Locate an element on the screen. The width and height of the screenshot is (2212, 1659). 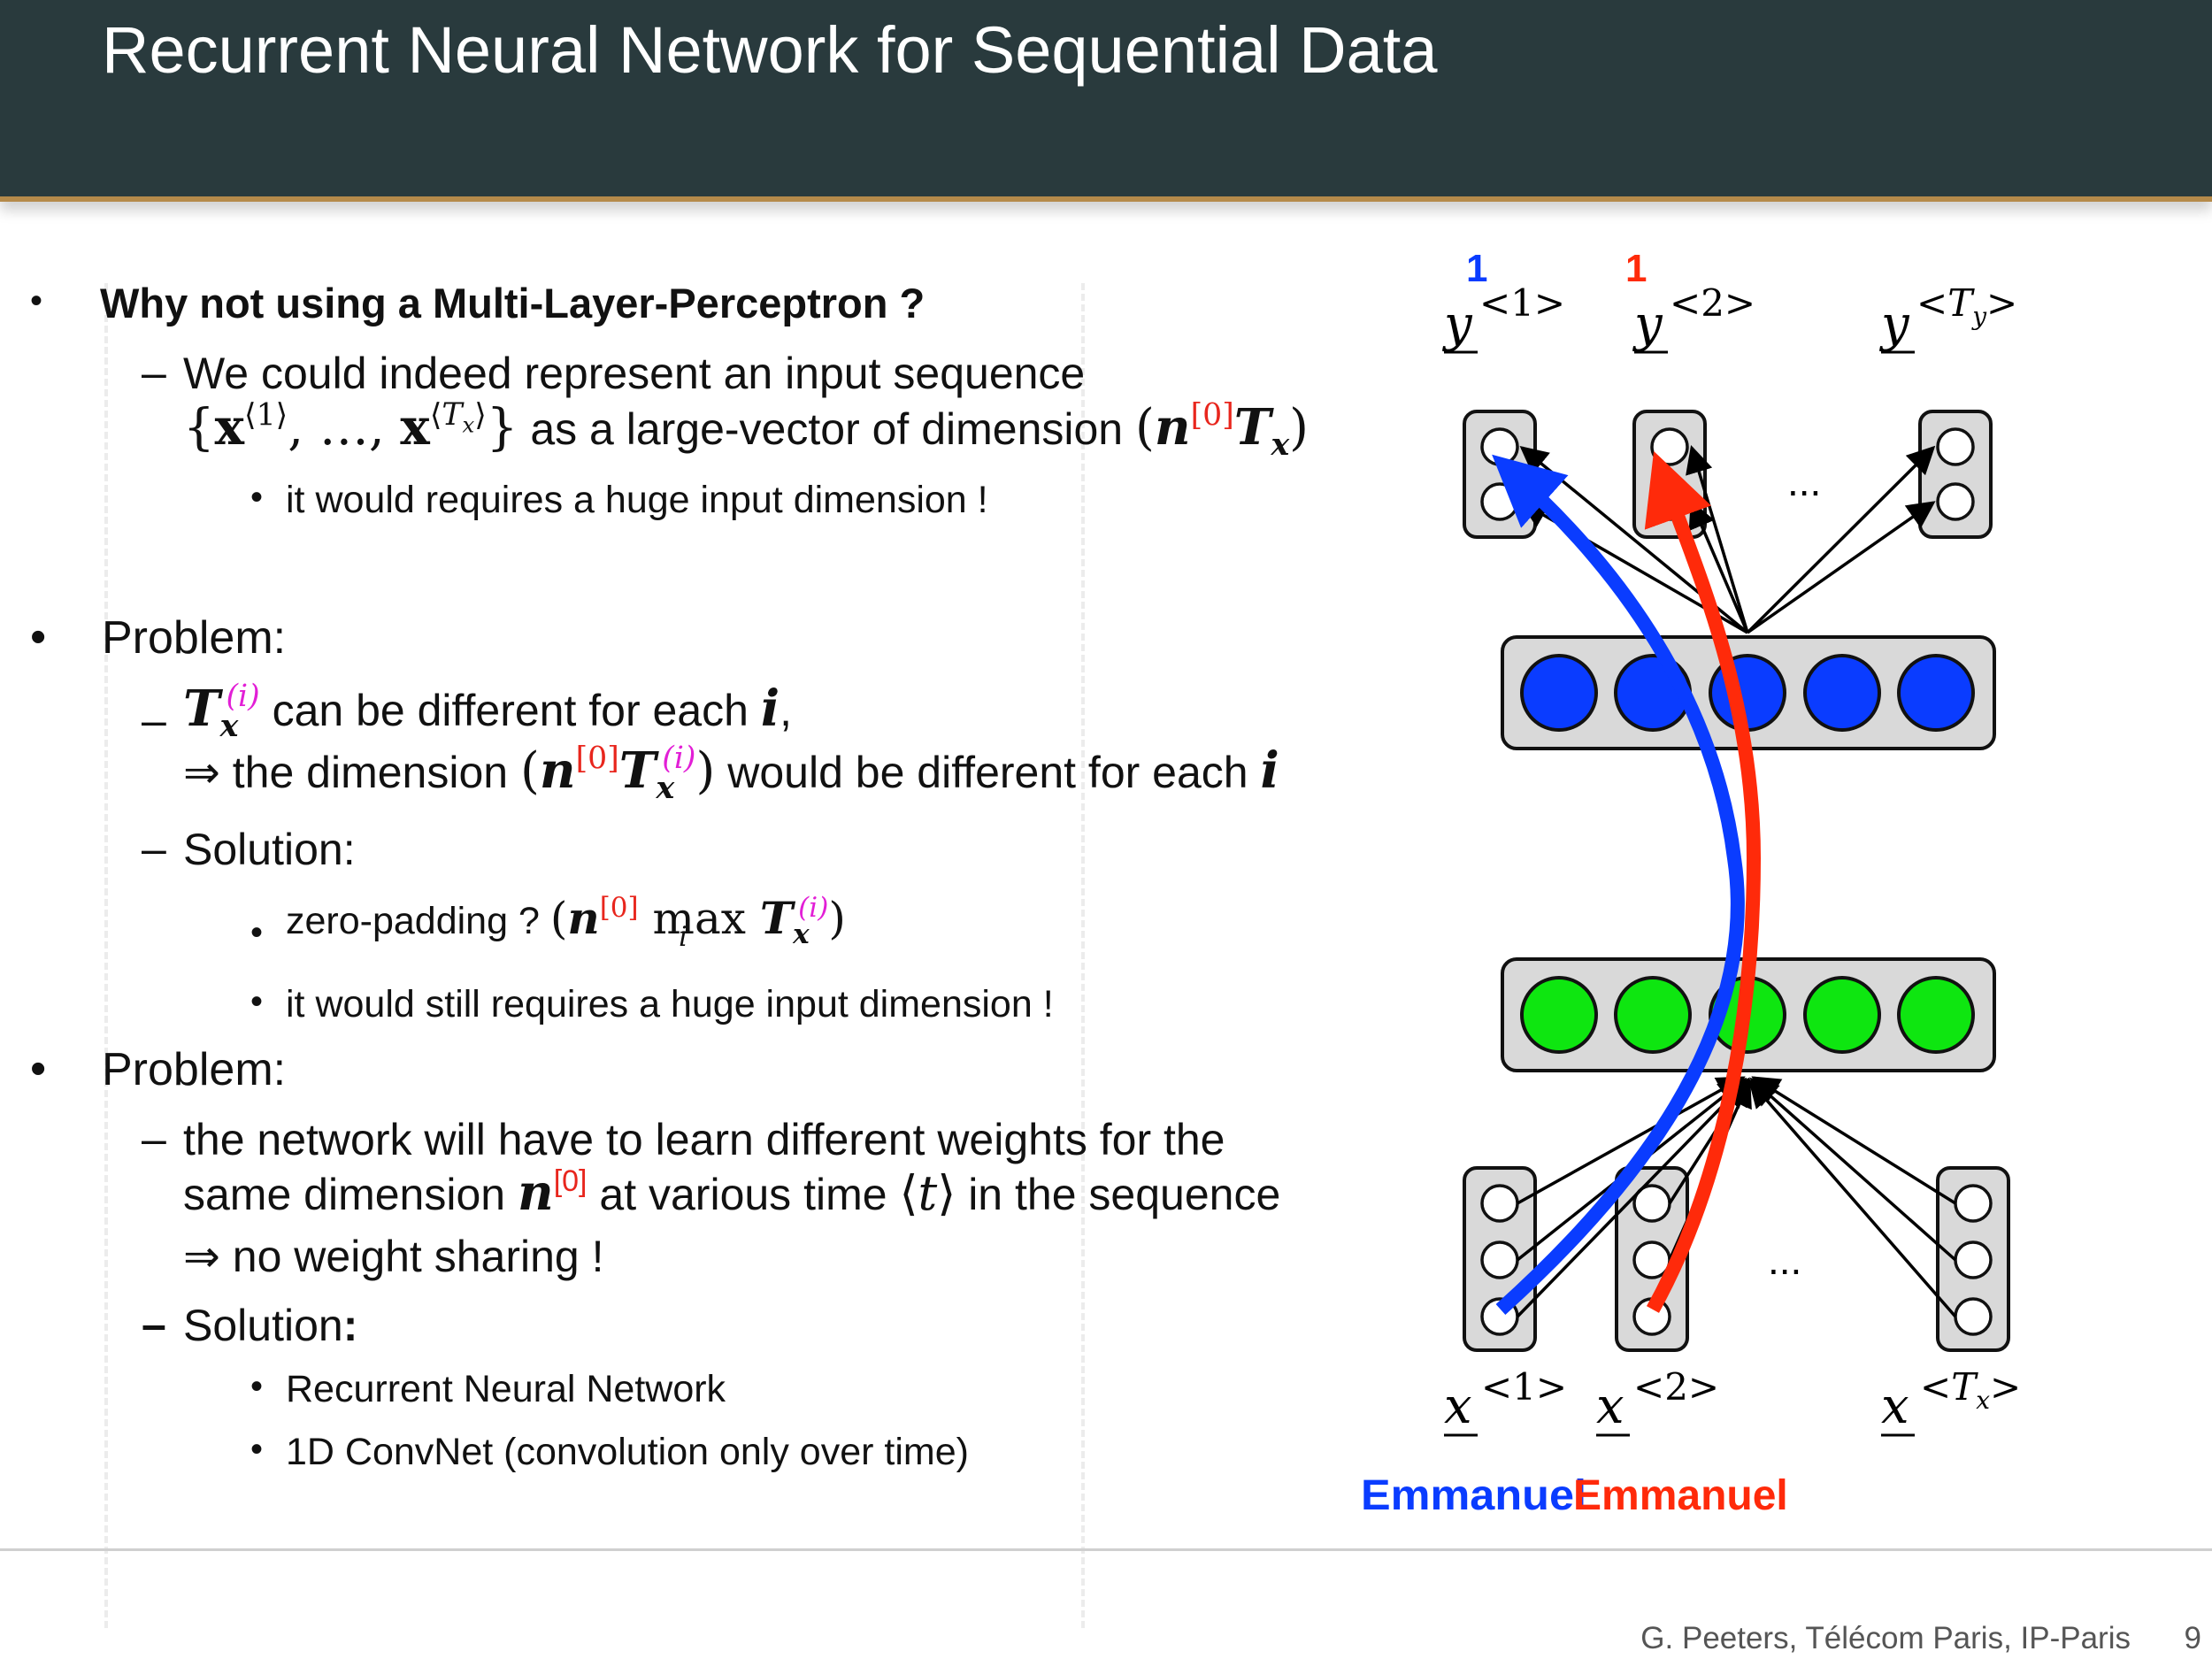
y-label-1: y <1> is located at coordinates (1503, 317).